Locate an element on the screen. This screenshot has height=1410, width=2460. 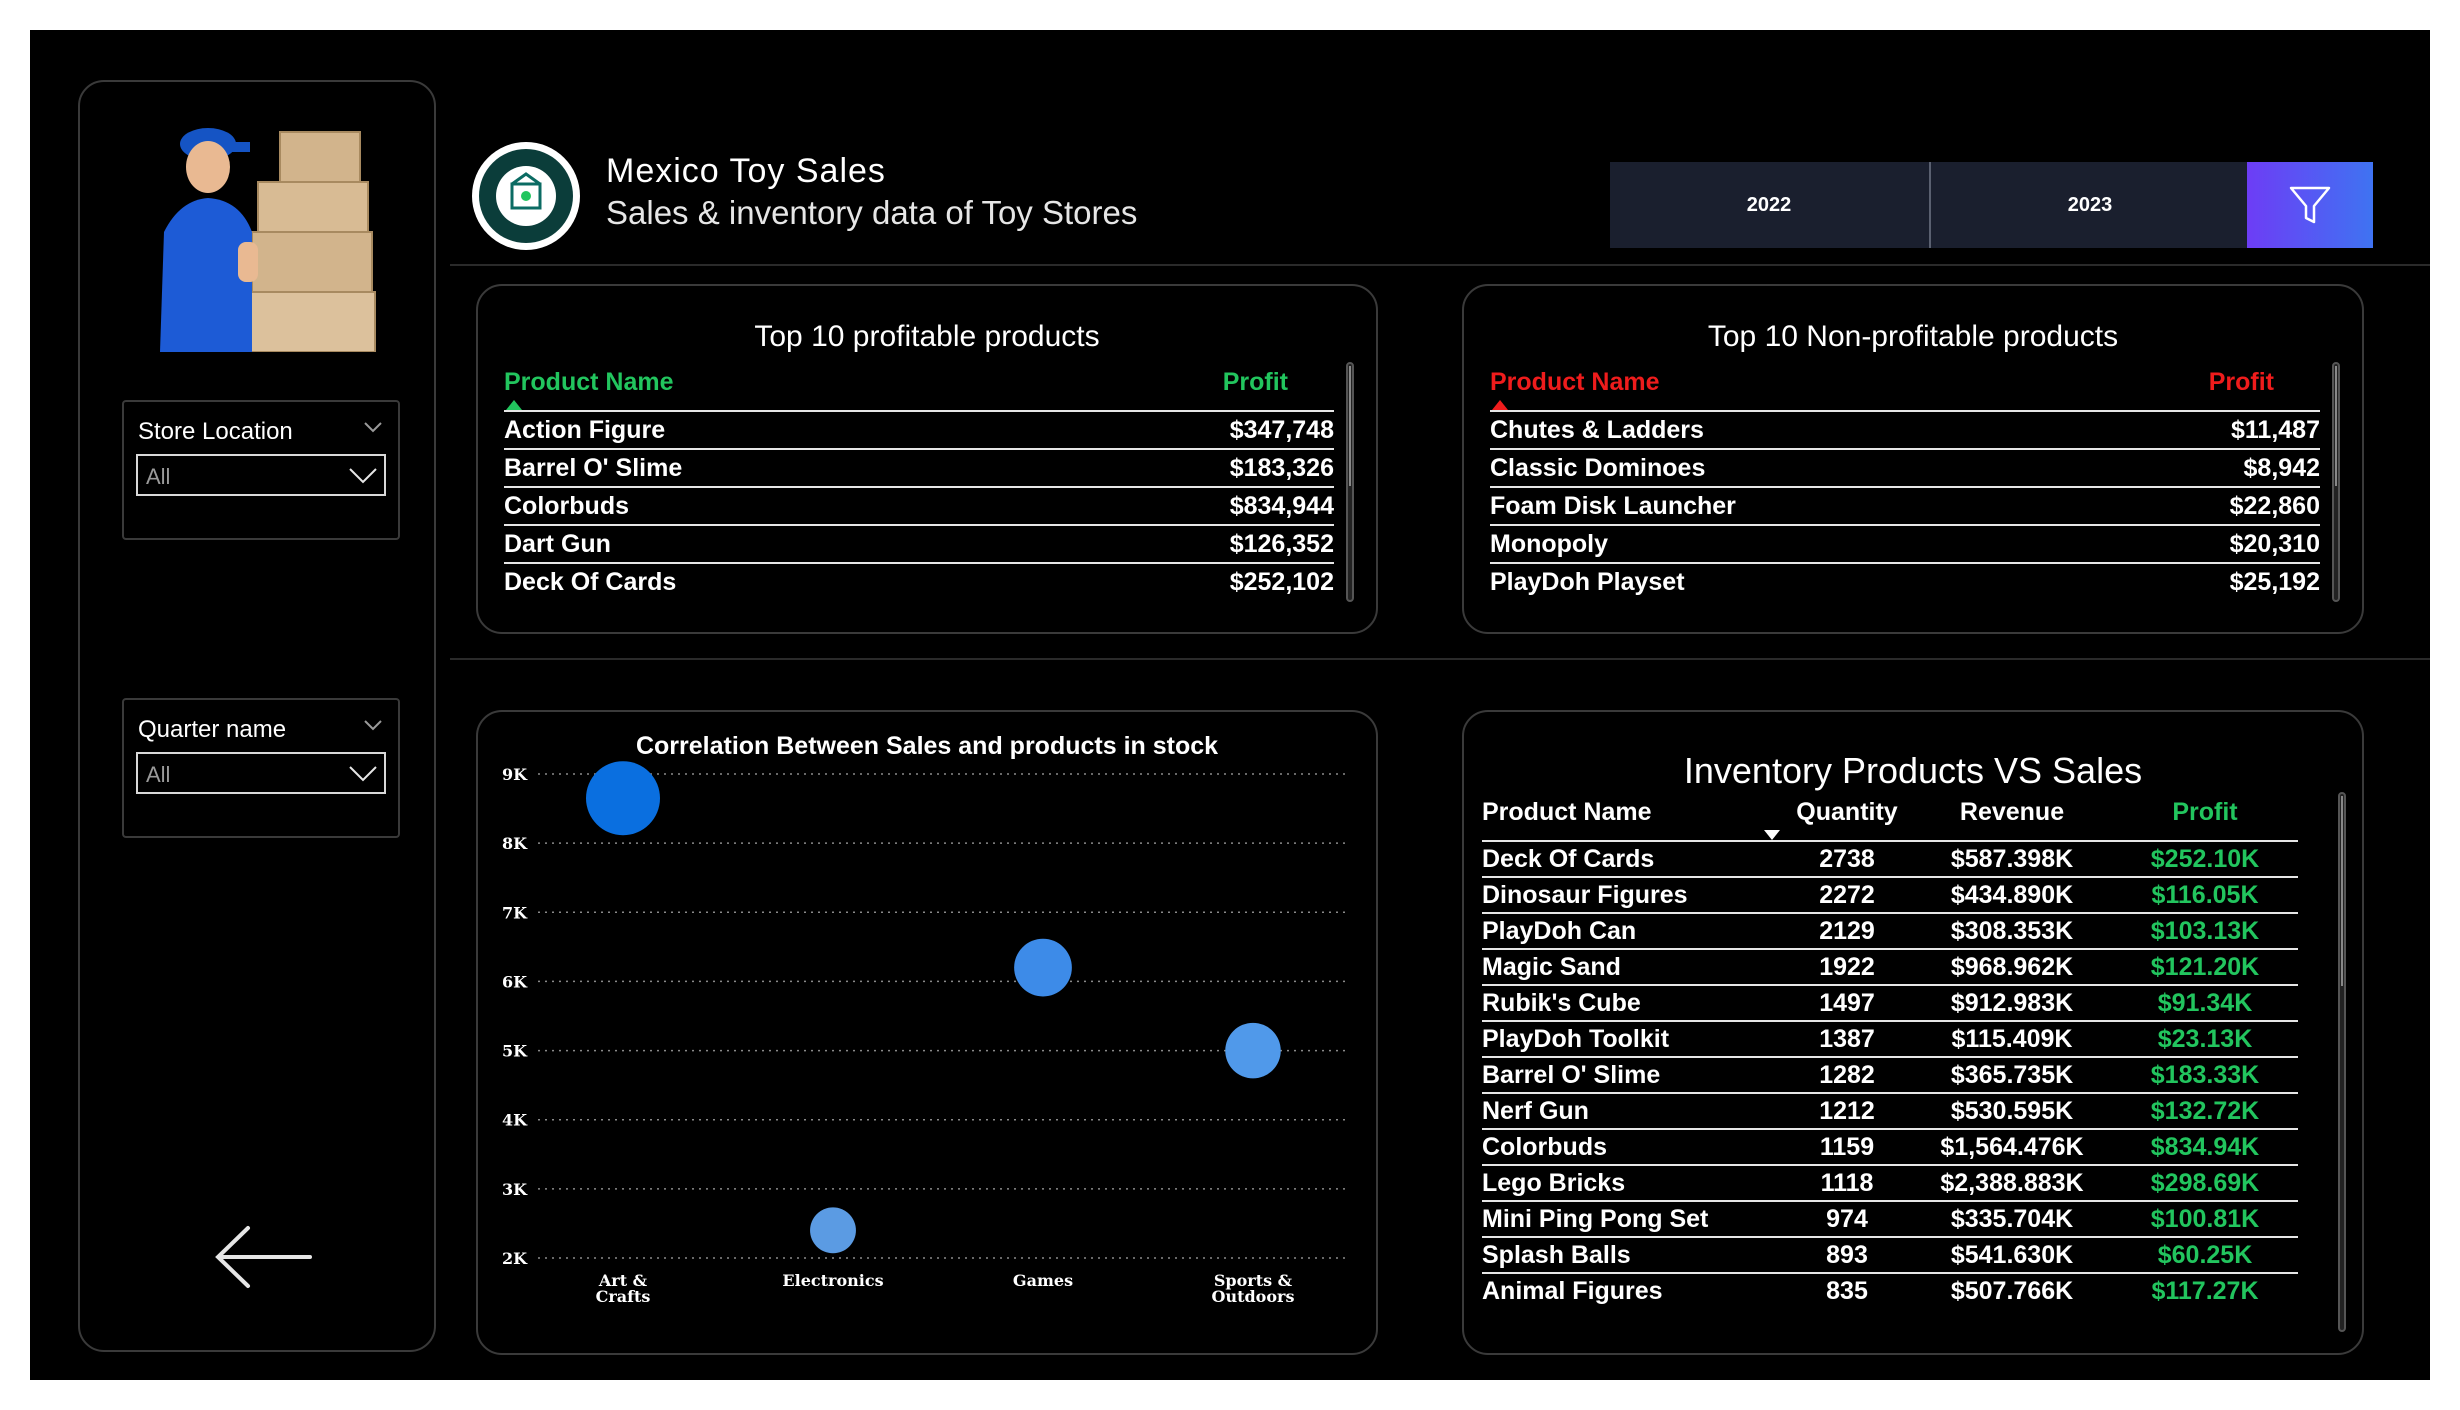
table-row: Lego Bricks 1118 $2,388.883K $298.69K is located at coordinates (1890, 1182).